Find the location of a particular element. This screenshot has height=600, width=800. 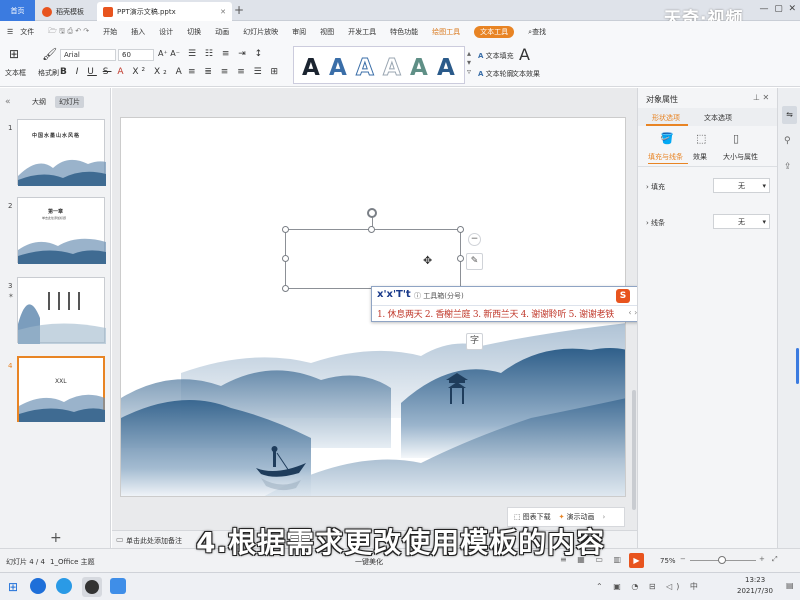

menu-item: 特色功能 is located at coordinates (404, 32).